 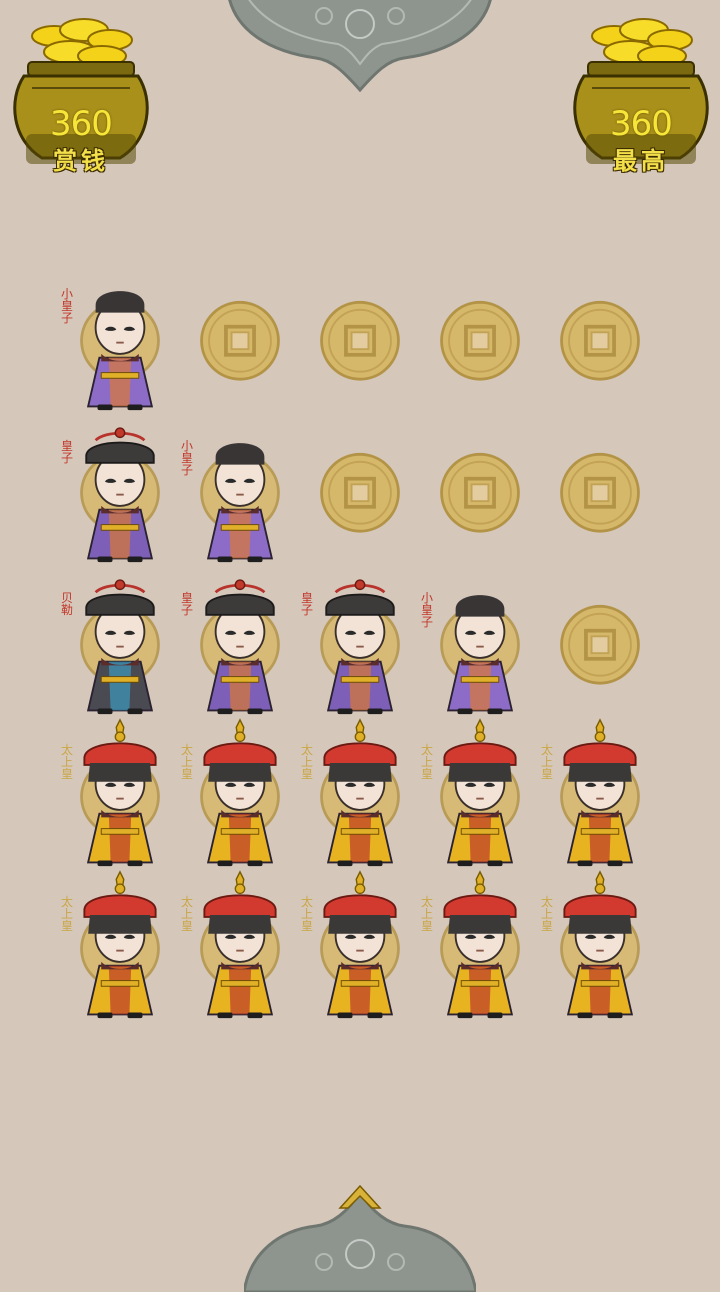 I want to click on rank-seal: 贝勒, so click(x=66, y=604).